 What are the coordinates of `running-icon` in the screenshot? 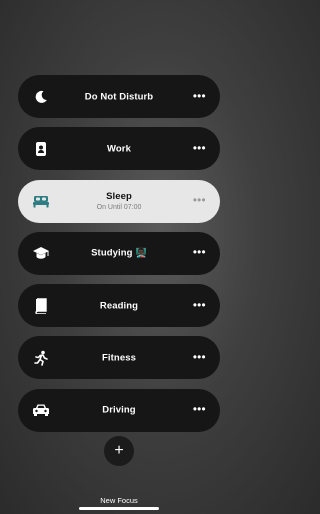 It's located at (41, 358).